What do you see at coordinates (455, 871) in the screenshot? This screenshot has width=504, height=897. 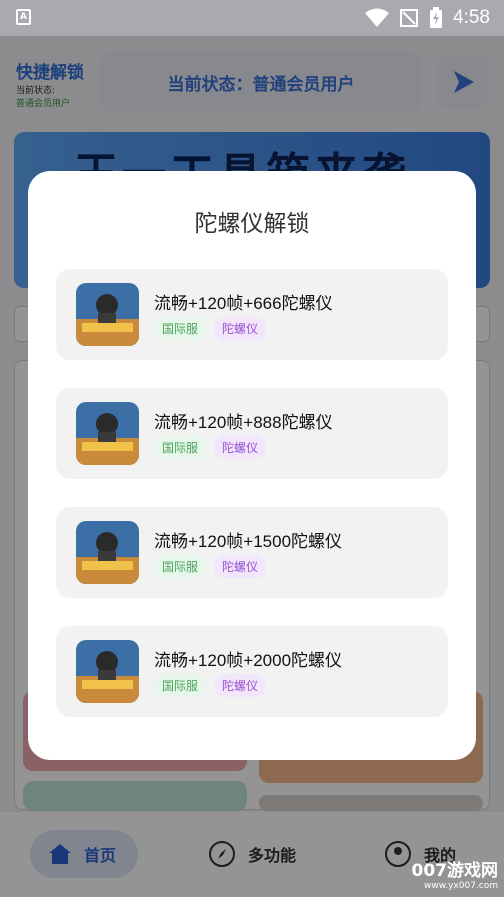 I see `watermark-brand: 007游戏网` at bounding box center [455, 871].